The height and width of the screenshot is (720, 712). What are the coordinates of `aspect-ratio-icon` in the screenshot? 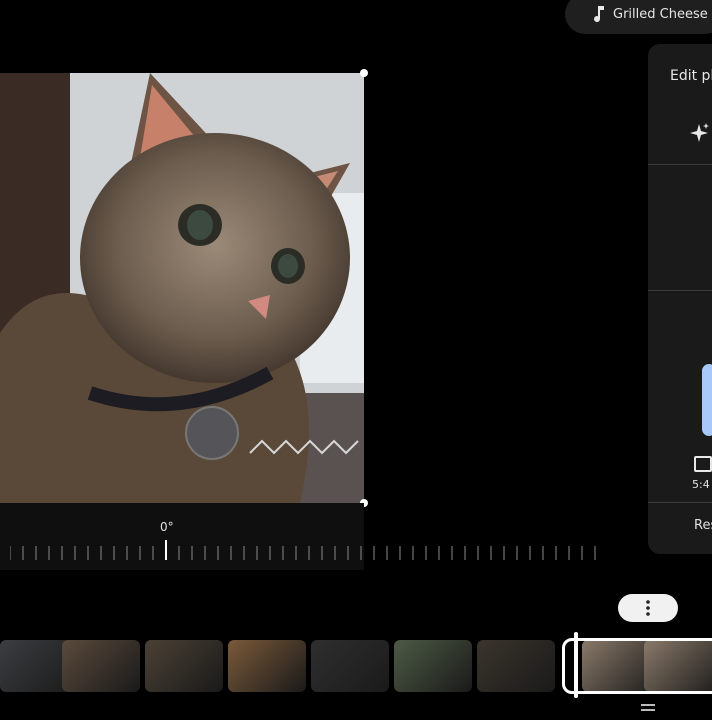 It's located at (703, 464).